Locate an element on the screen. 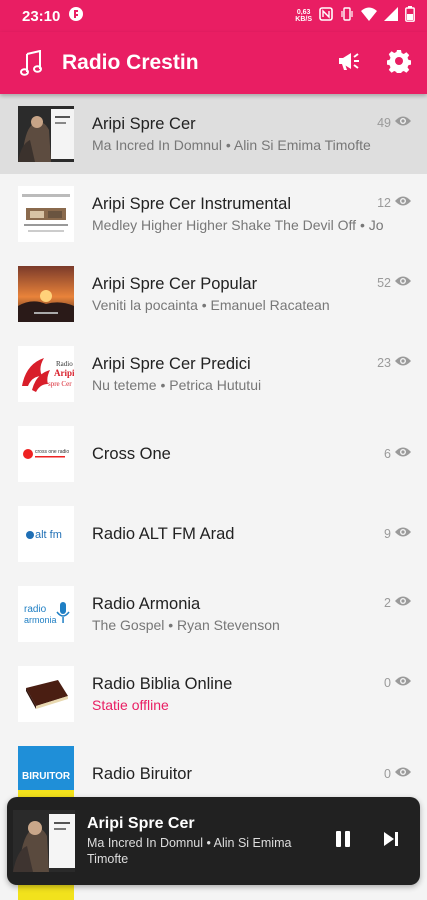 This screenshot has height=900, width=427. listener-count-value: 52 is located at coordinates (384, 282).